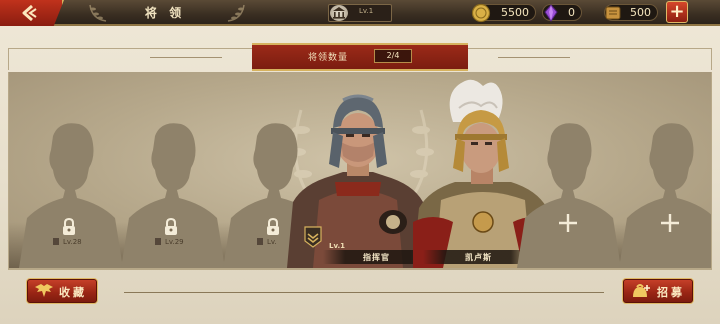 Image resolution: width=720 pixels, height=324 pixels. I want to click on gem-value: 0, so click(571, 12).